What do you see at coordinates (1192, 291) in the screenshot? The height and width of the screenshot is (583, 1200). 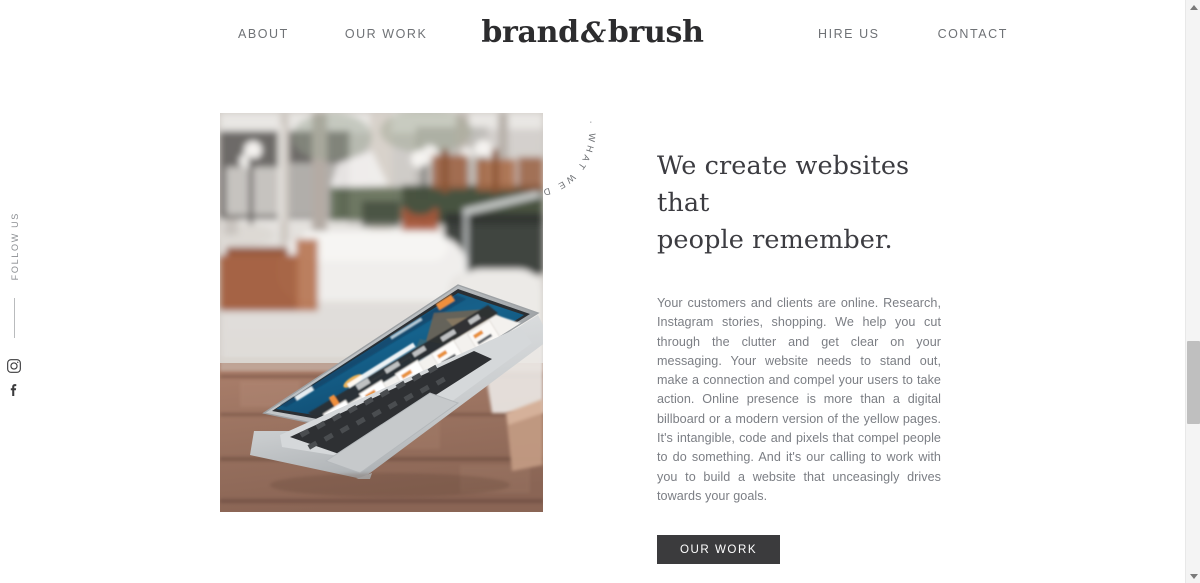 I see `page-scrollbar` at bounding box center [1192, 291].